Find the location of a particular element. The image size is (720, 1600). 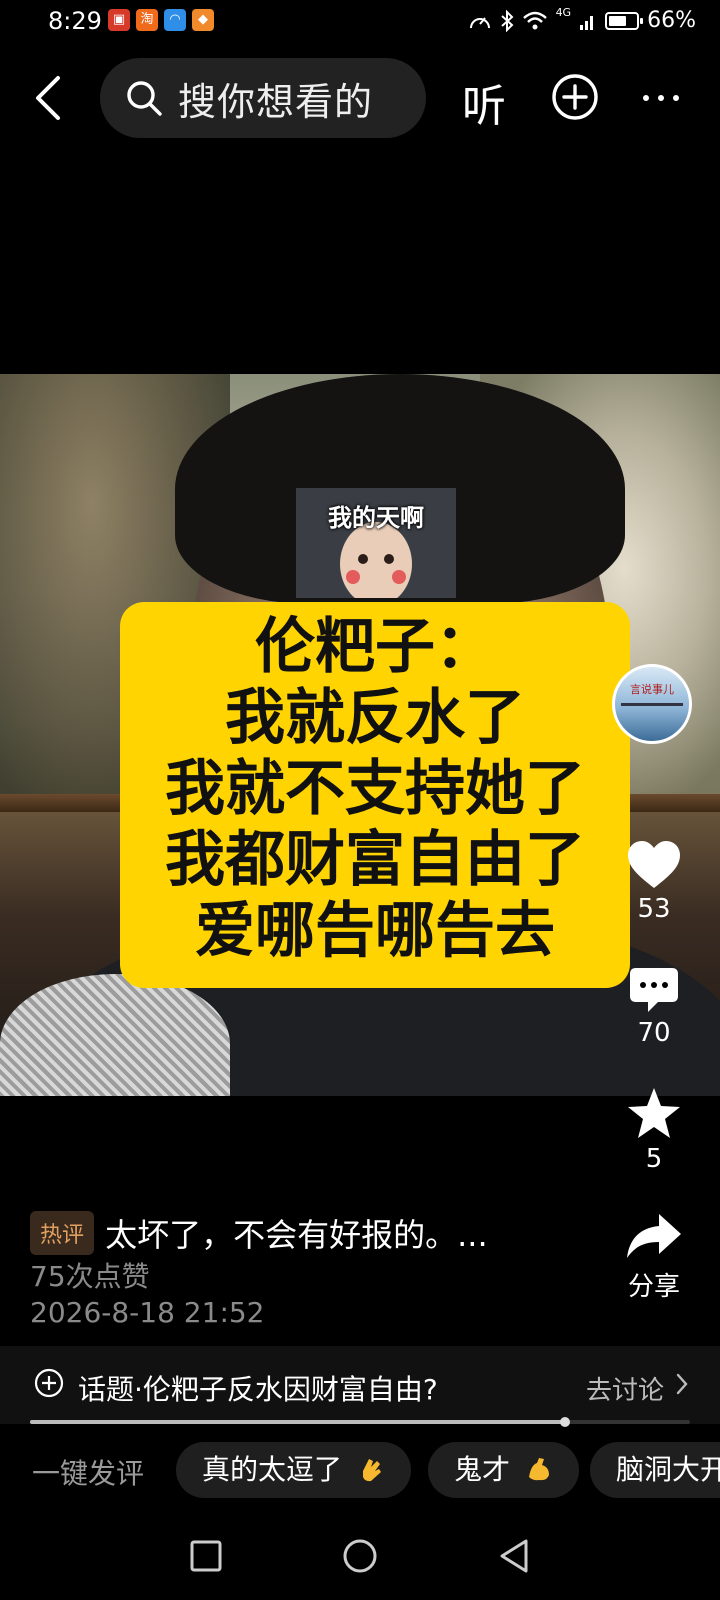

sticker-text: 我的天啊 is located at coordinates (376, 518).